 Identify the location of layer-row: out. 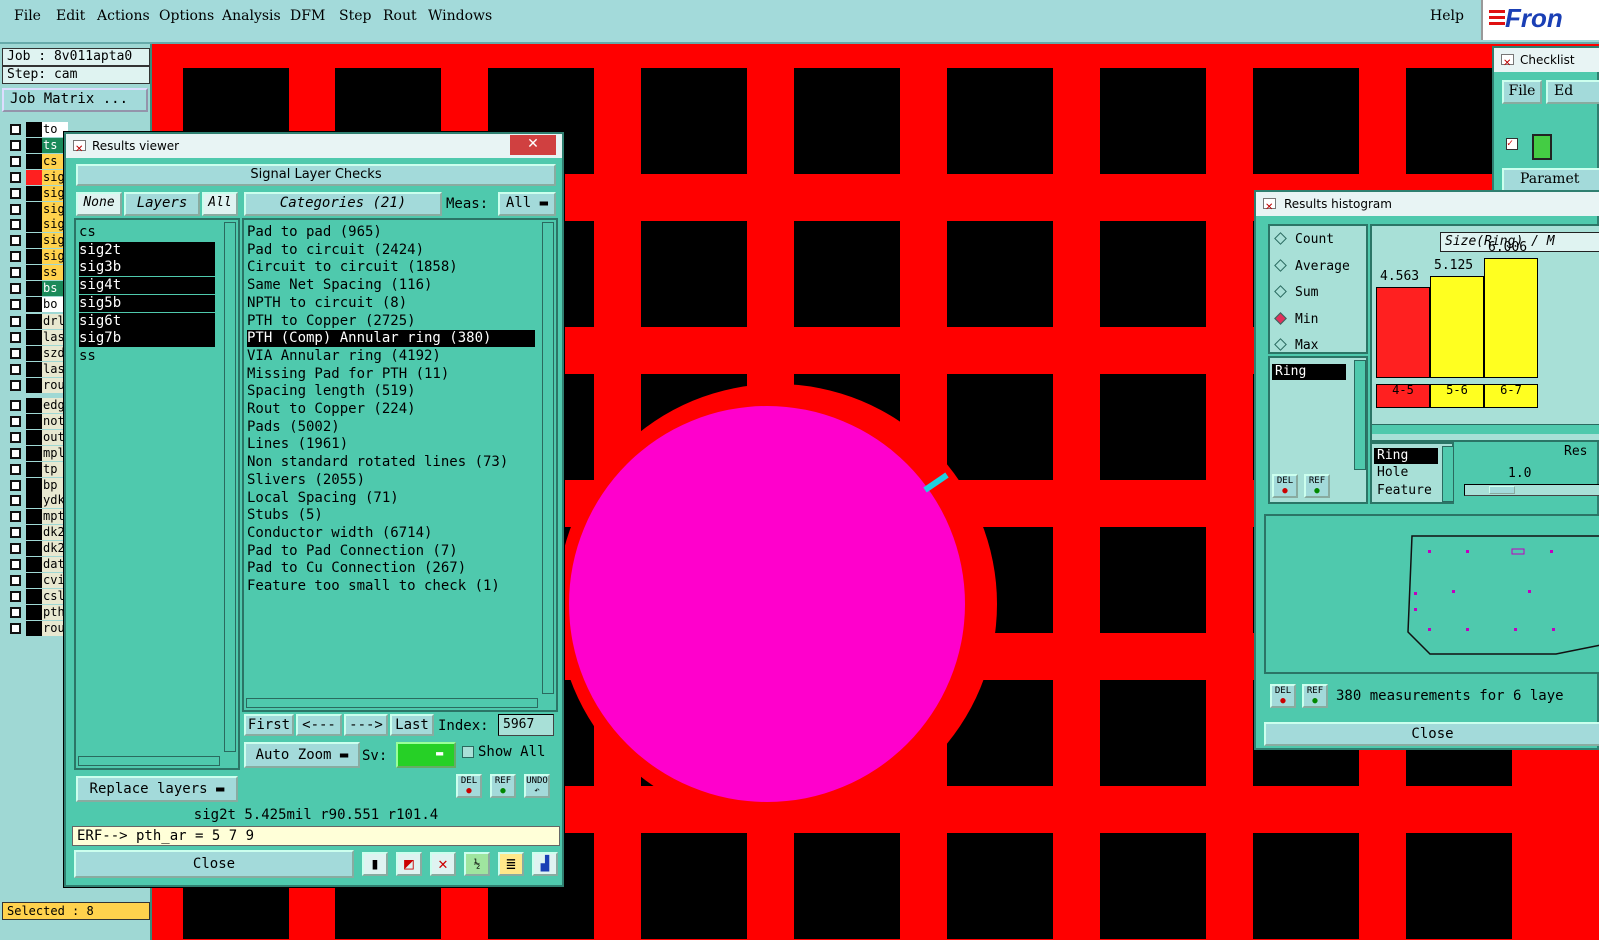
(36, 437).